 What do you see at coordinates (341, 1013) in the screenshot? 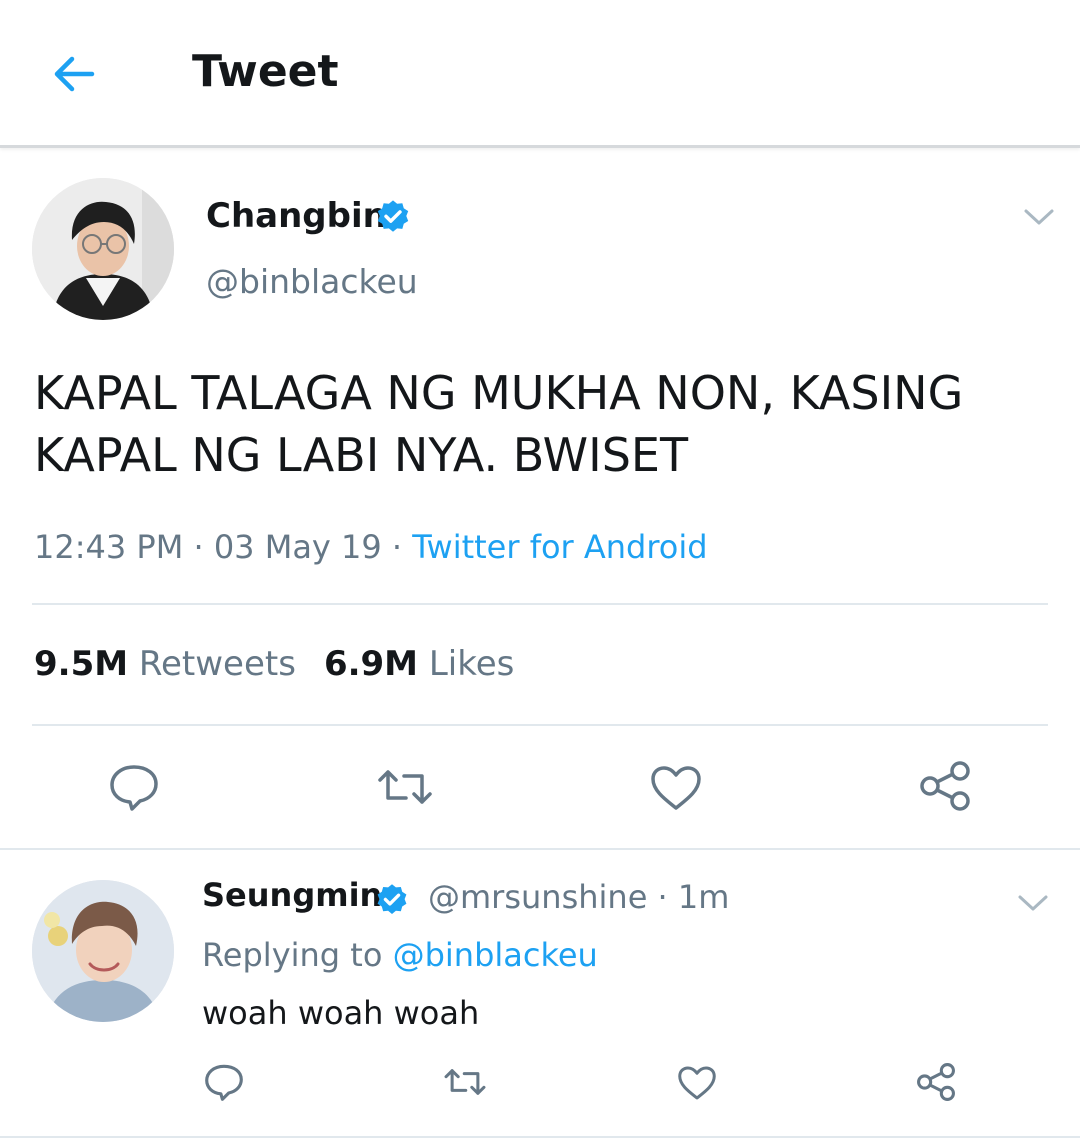
I see `reply-text: woah woah woah` at bounding box center [341, 1013].